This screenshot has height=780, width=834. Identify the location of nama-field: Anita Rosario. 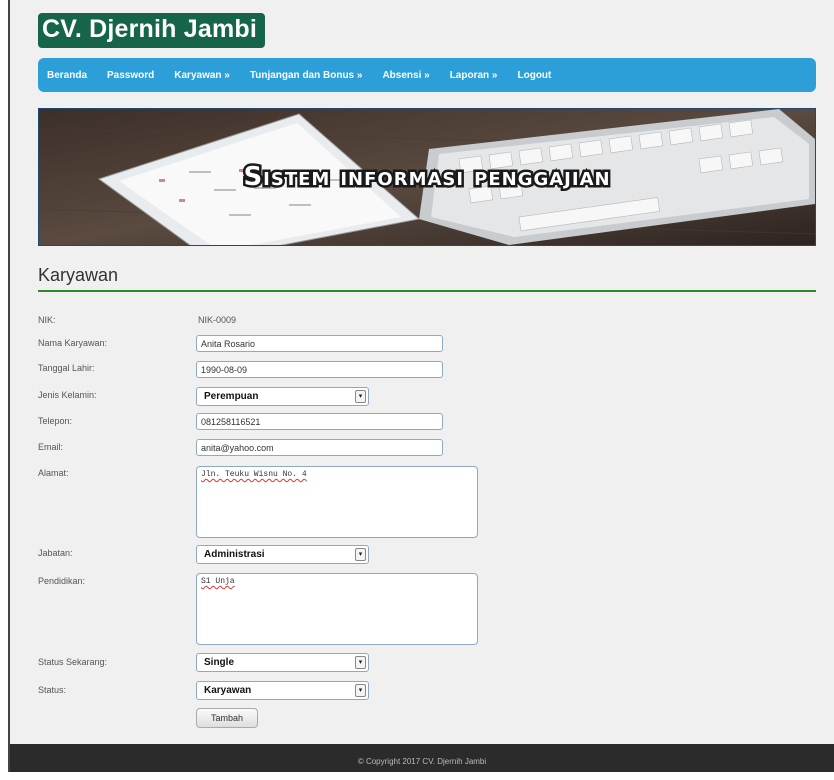
(319, 343).